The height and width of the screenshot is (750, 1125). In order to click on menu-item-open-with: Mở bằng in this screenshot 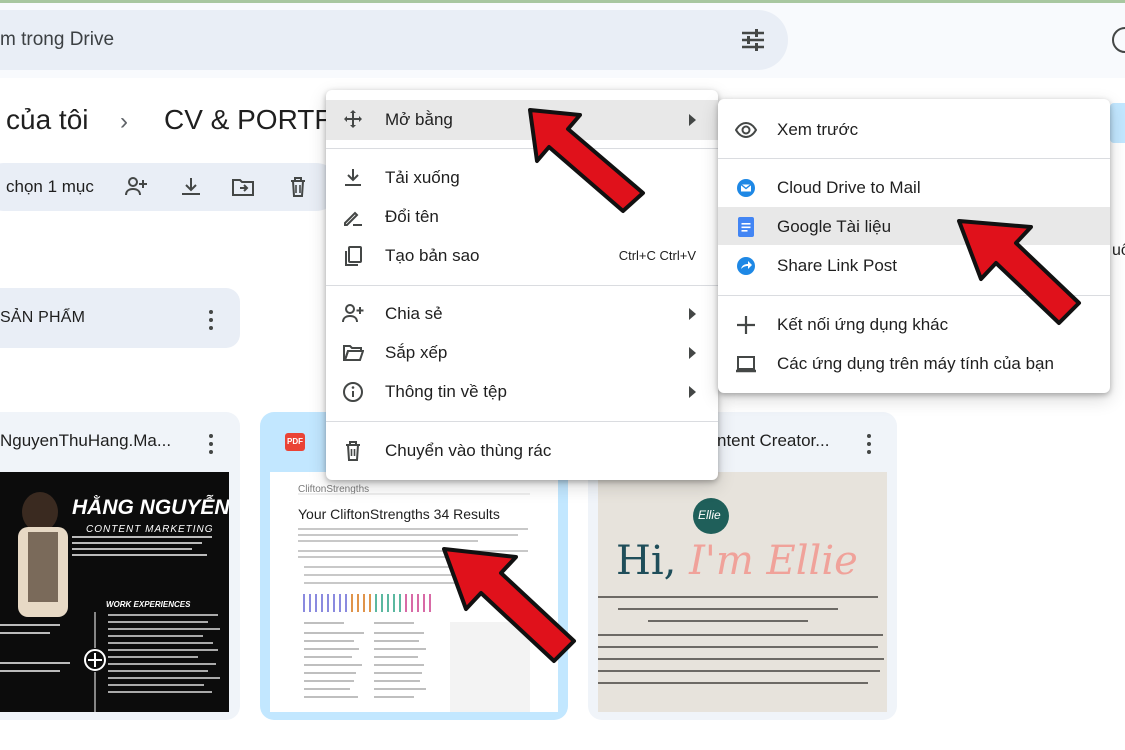, I will do `click(522, 120)`.